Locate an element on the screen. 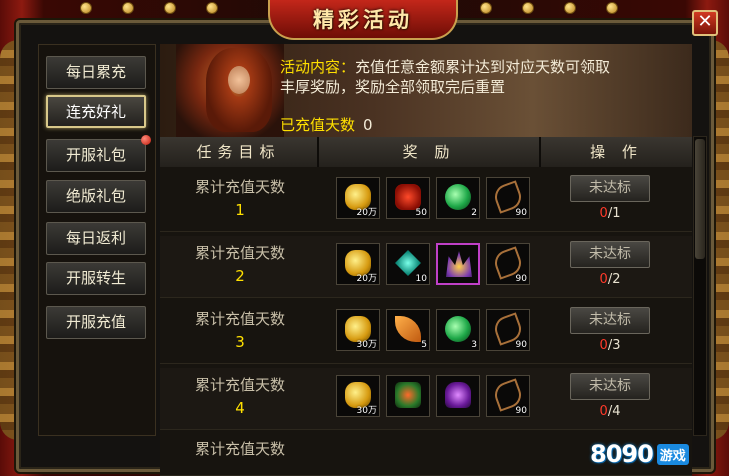  task-target-days: 3 is located at coordinates (240, 342).